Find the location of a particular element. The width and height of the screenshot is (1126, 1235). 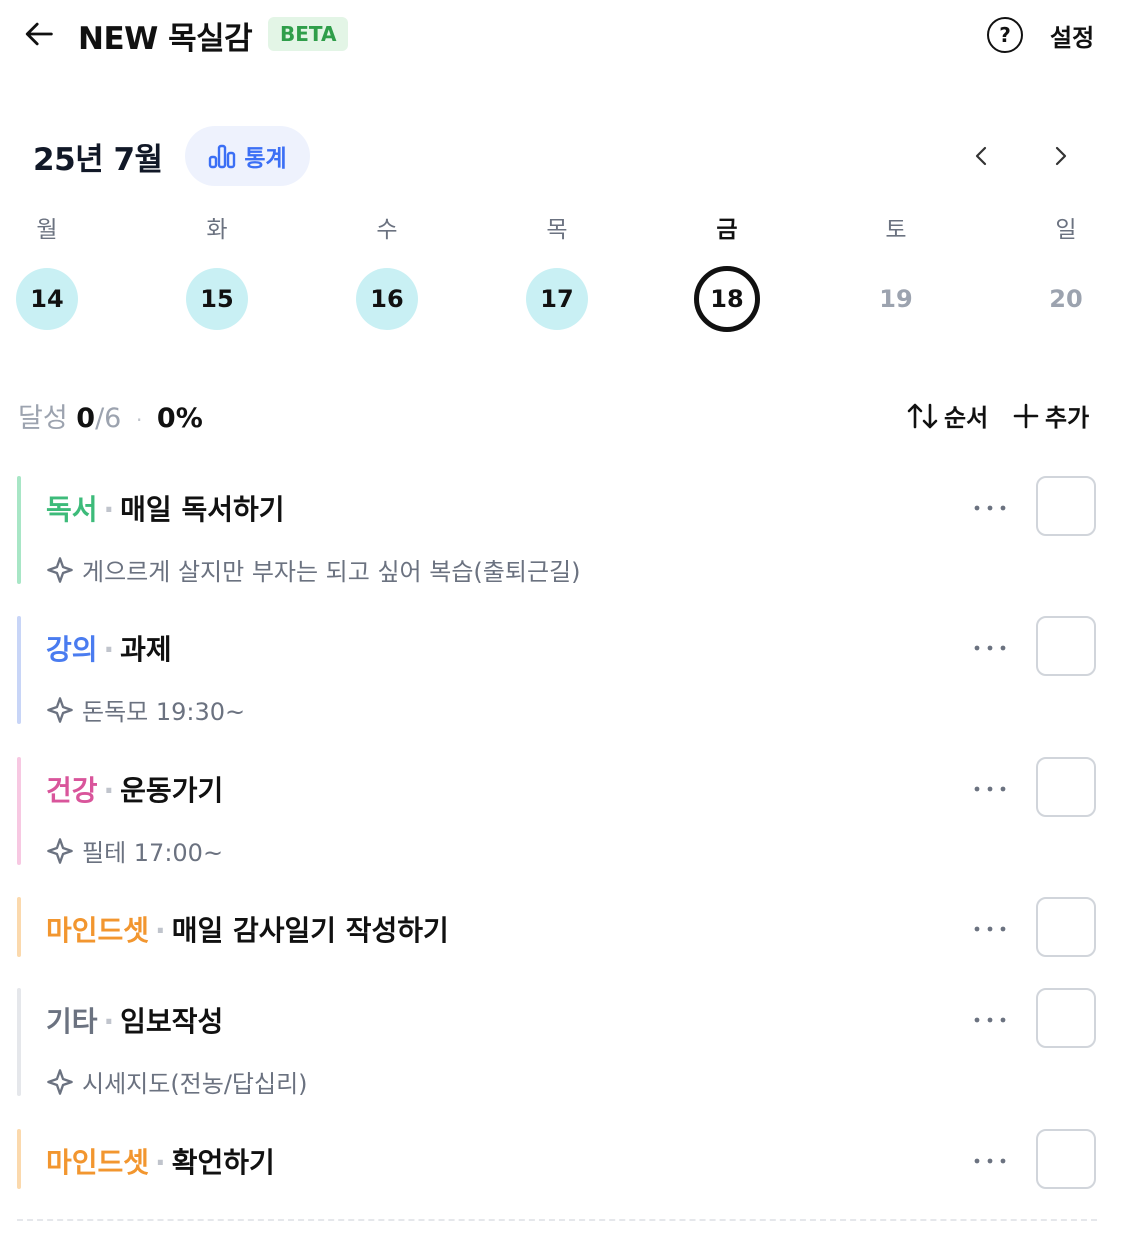

summary-total-count: /6 is located at coordinates (108, 418).